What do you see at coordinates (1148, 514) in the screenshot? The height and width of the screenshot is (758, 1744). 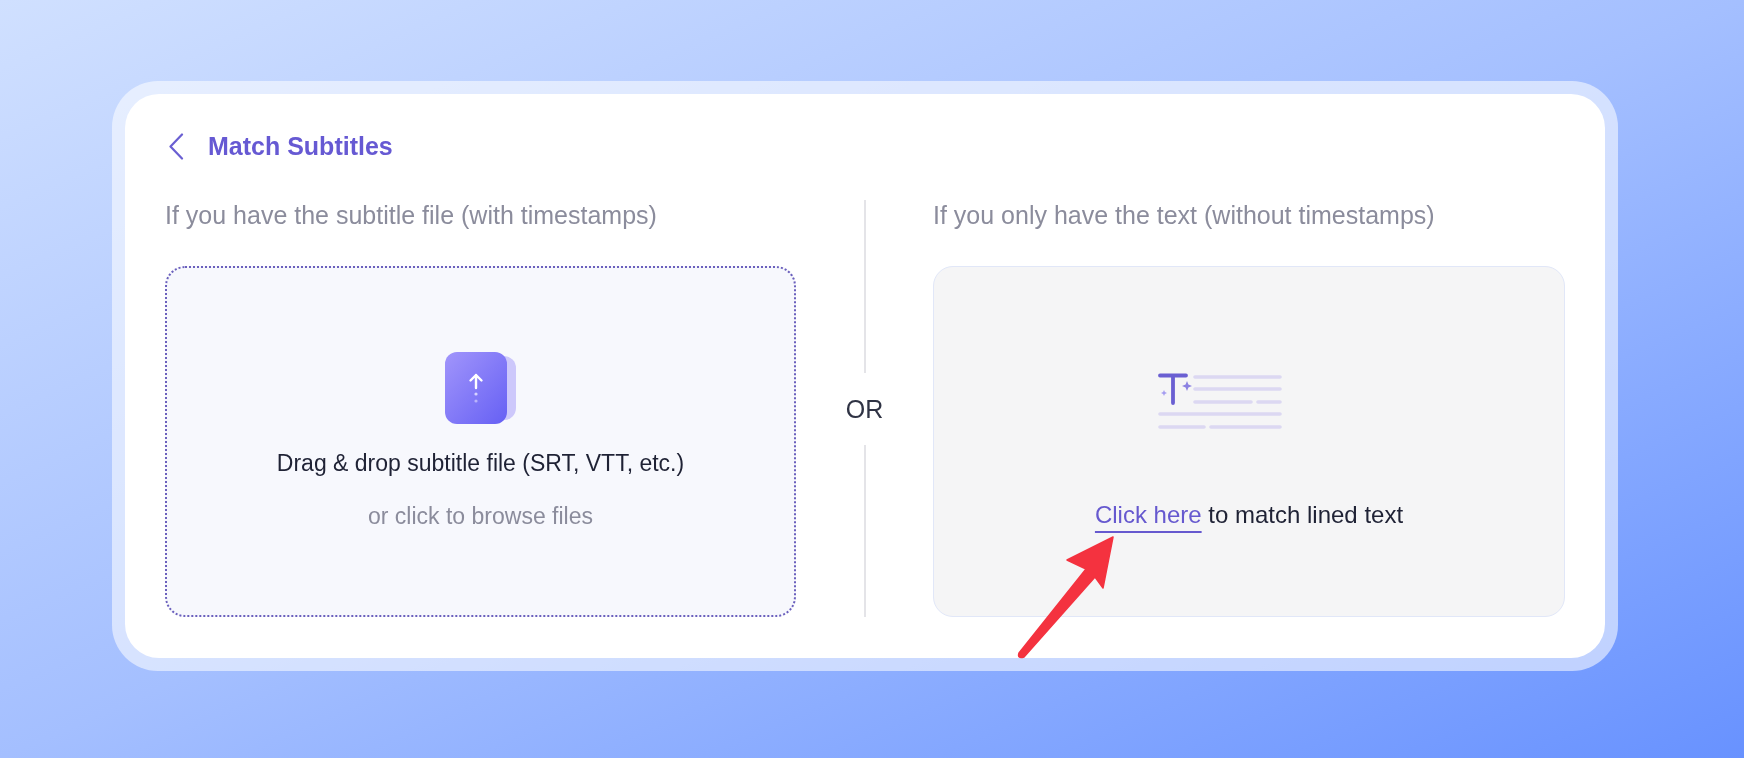 I see `click-here-link: Click here` at bounding box center [1148, 514].